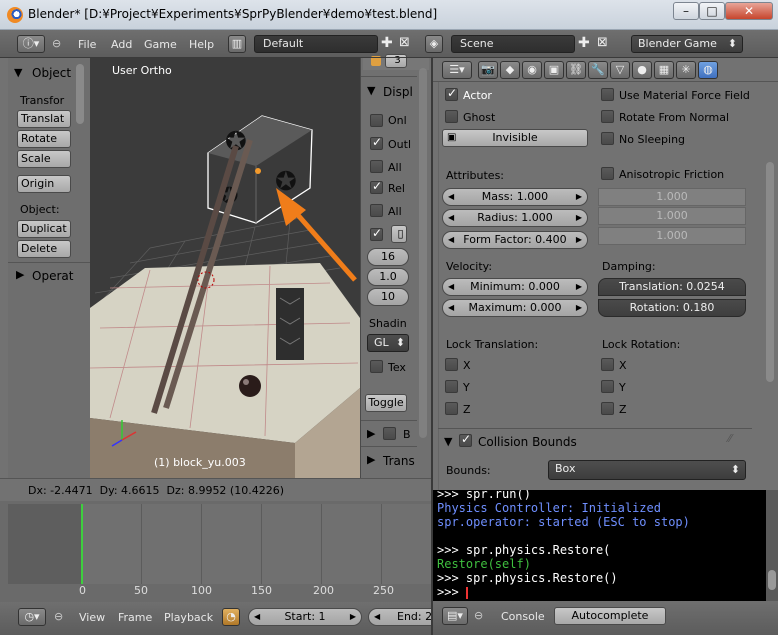 The width and height of the screenshot is (778, 635). Describe the element at coordinates (80, 94) in the screenshot. I see `tool-shelf-scrollbar` at that location.